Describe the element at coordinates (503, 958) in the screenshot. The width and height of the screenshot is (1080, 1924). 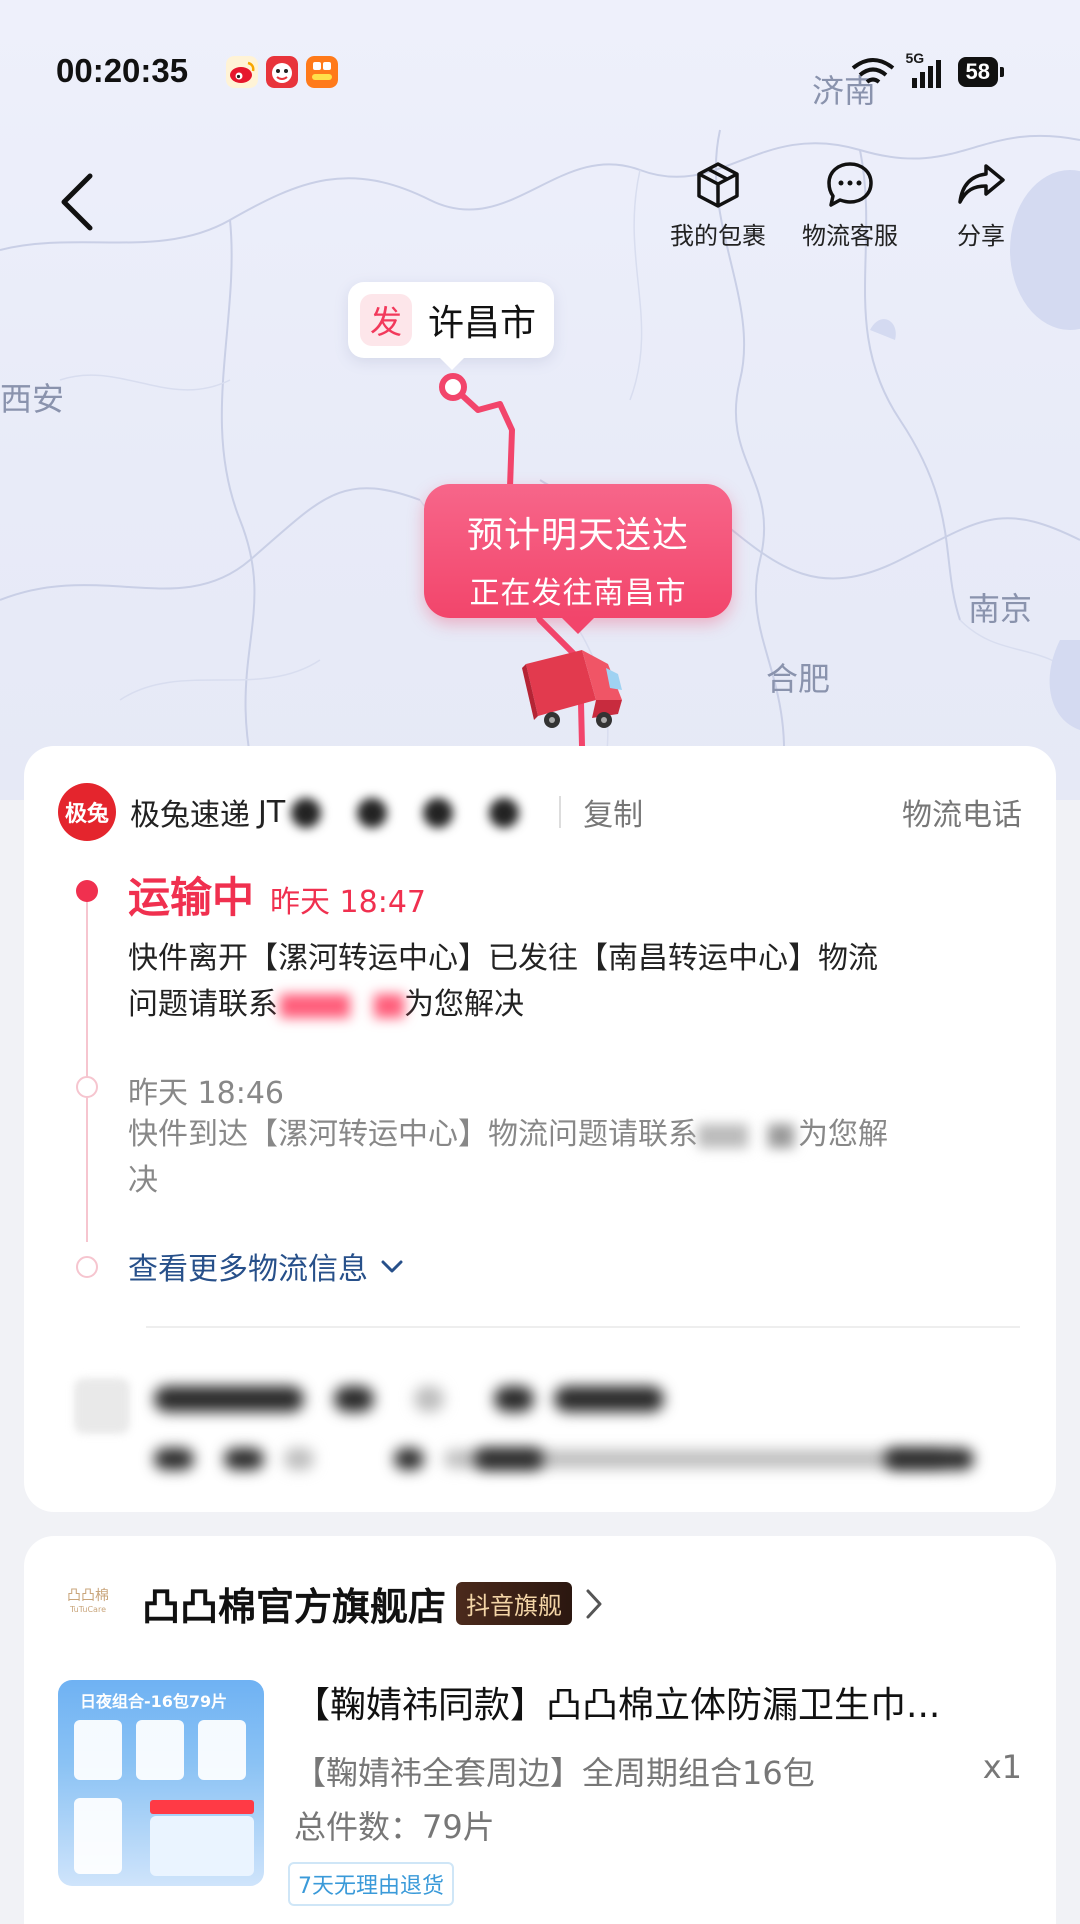
I see `event-1-desc-line1: 快件离开【漯河转运中心】已发往【南昌转运中心】物流` at that location.